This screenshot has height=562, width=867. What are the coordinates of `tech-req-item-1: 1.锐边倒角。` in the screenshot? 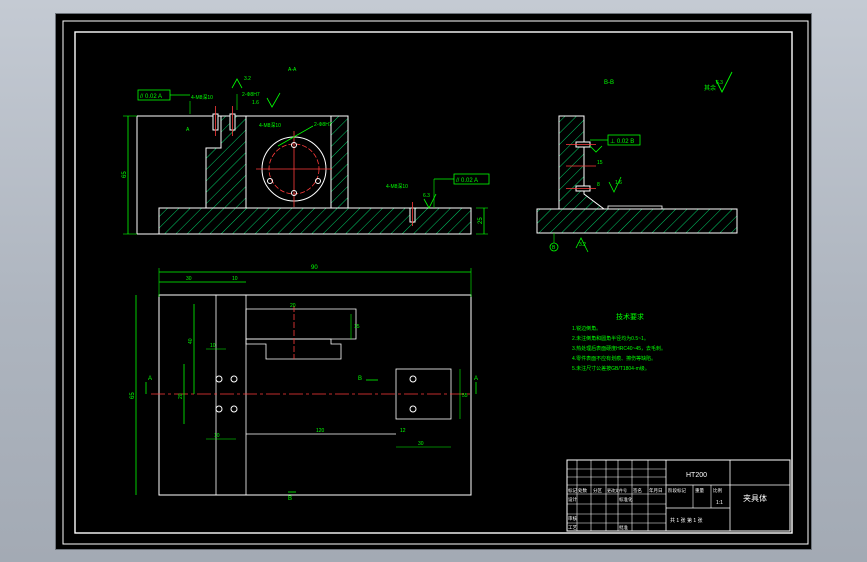 It's located at (586, 328).